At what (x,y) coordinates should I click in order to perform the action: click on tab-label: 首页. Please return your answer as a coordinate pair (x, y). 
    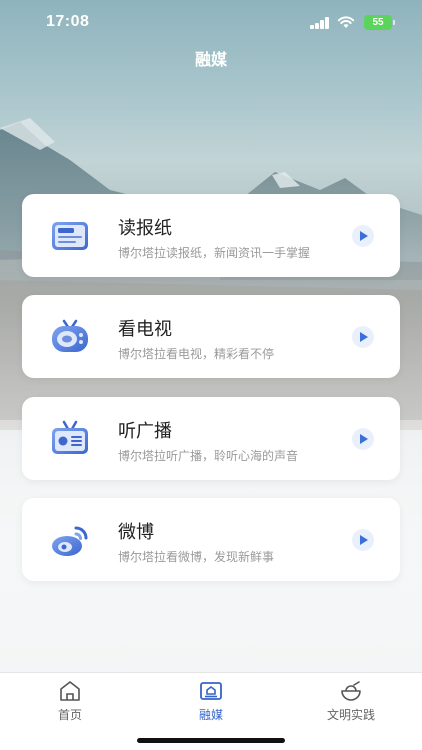
    Looking at the image, I should click on (69, 715).